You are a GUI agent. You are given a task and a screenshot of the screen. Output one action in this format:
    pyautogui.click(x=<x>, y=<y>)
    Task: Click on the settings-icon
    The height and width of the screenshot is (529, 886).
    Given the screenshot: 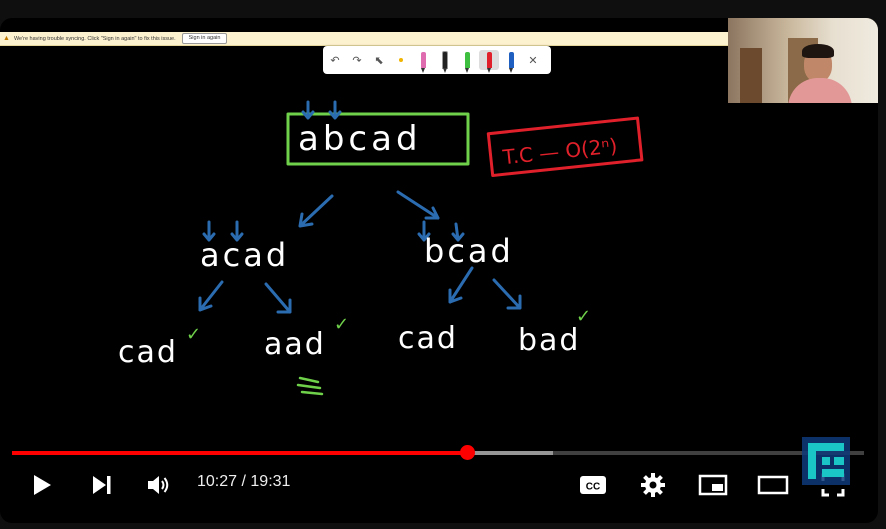 What is the action you would take?
    pyautogui.click(x=653, y=485)
    